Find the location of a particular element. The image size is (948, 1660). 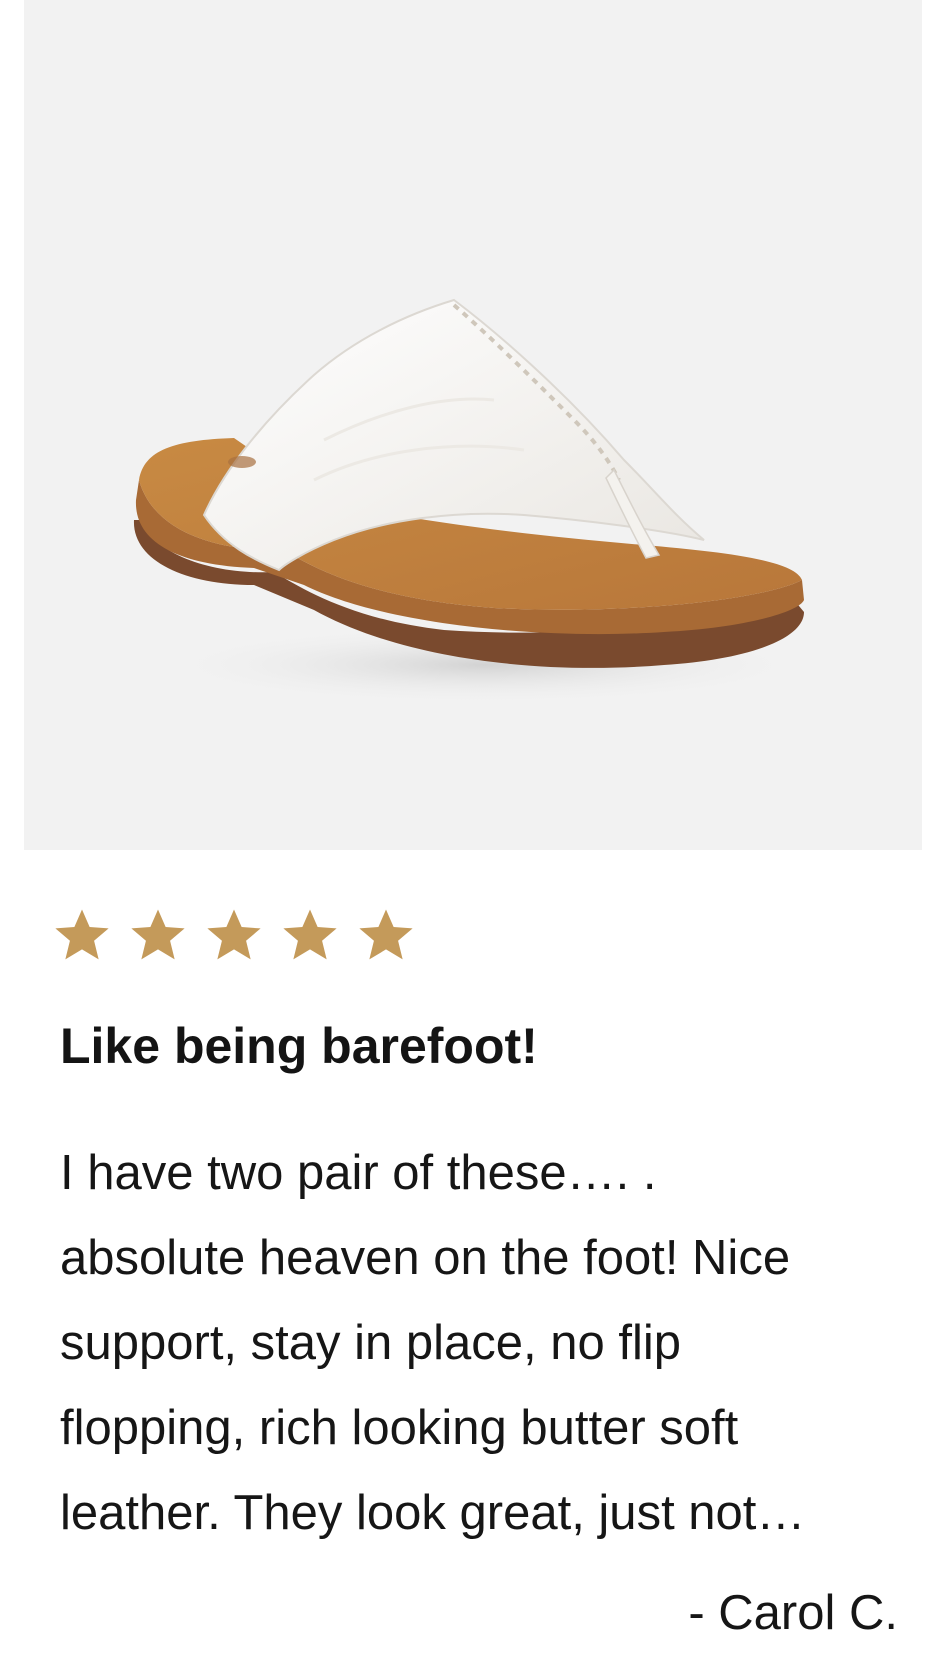

star-rating is located at coordinates (234, 935).